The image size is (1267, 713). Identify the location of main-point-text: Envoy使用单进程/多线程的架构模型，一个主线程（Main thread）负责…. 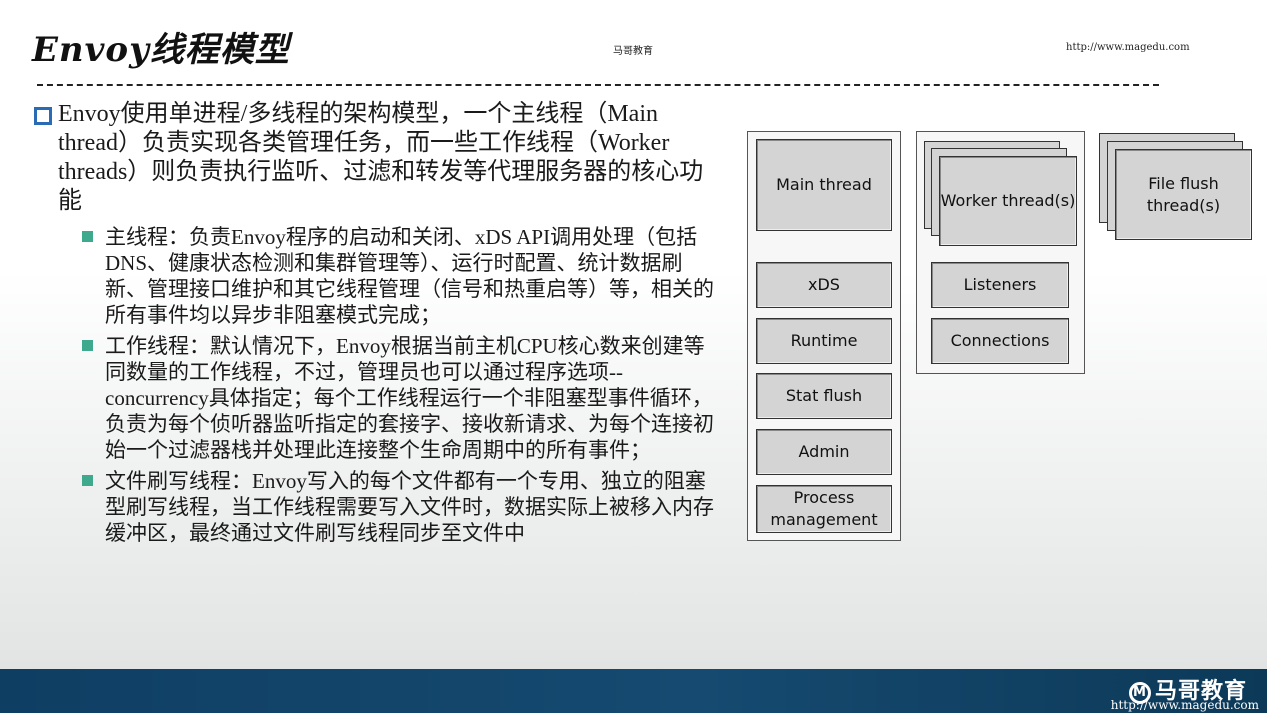
(381, 157).